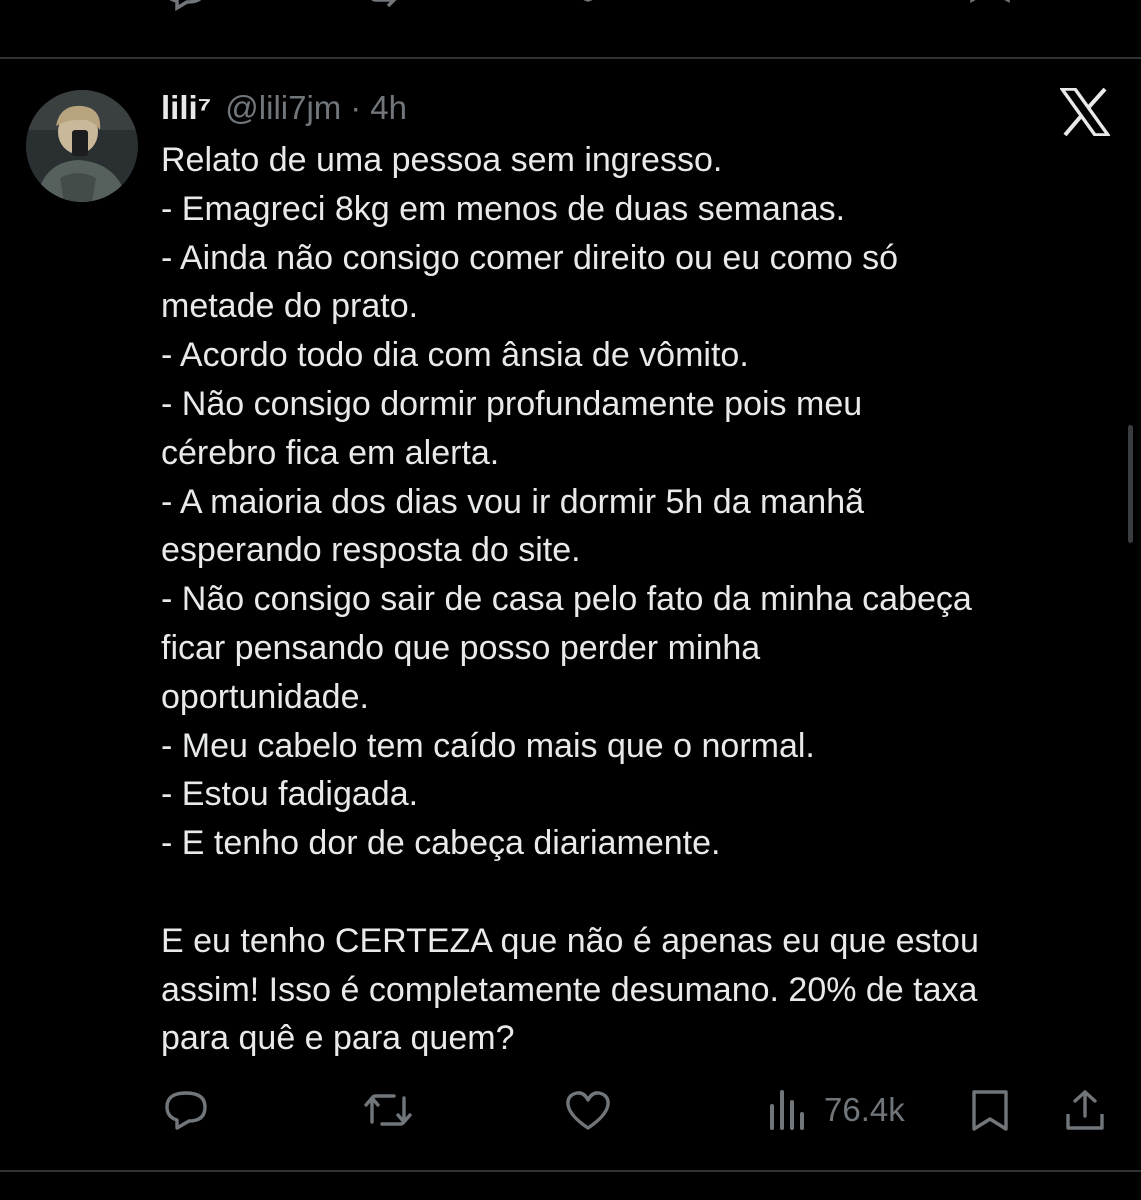  What do you see at coordinates (371, 550) in the screenshot?
I see `tweet-line: esperando resposta do site.` at bounding box center [371, 550].